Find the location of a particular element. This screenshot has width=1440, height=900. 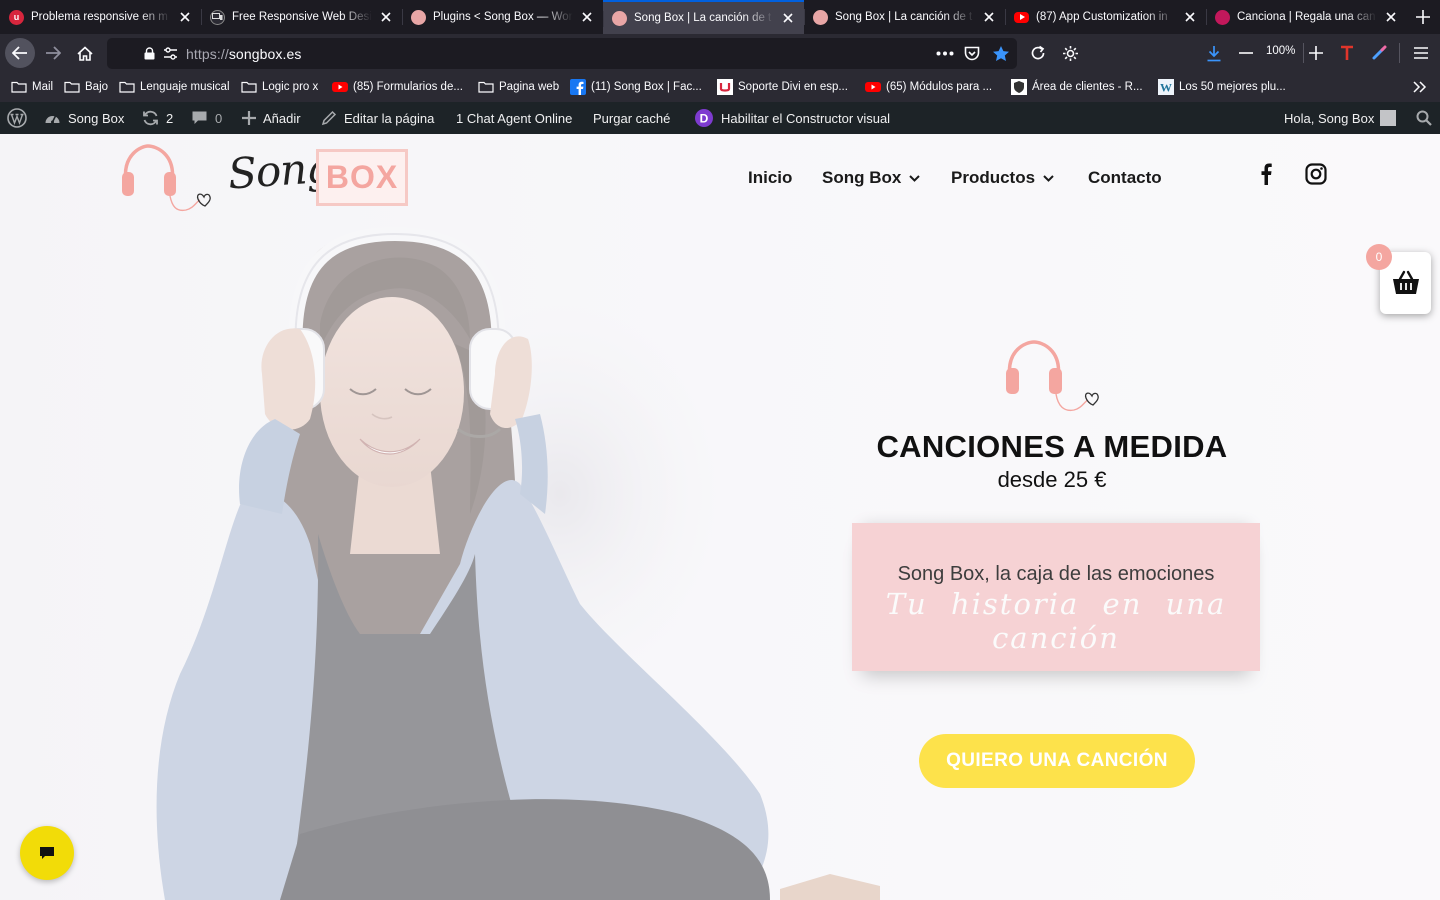

wp-chat-agent: 1 Chat Agent Online is located at coordinates (514, 118).